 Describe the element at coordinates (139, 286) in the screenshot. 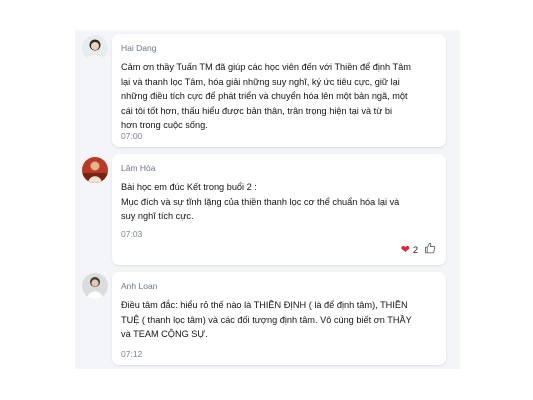

I see `sender-name: Anh Loan` at that location.